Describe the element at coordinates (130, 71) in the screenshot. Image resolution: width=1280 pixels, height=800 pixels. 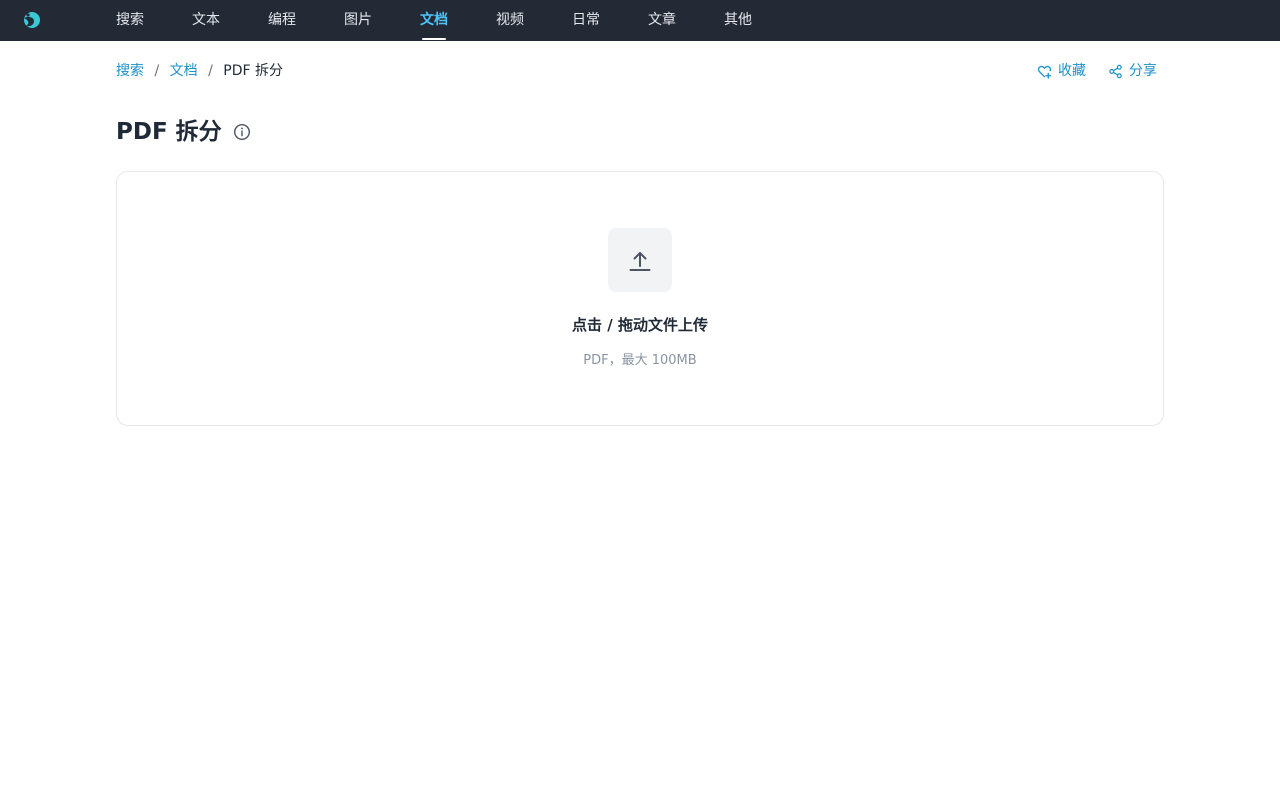
I see `breadcrumb-link-search: 搜索` at that location.